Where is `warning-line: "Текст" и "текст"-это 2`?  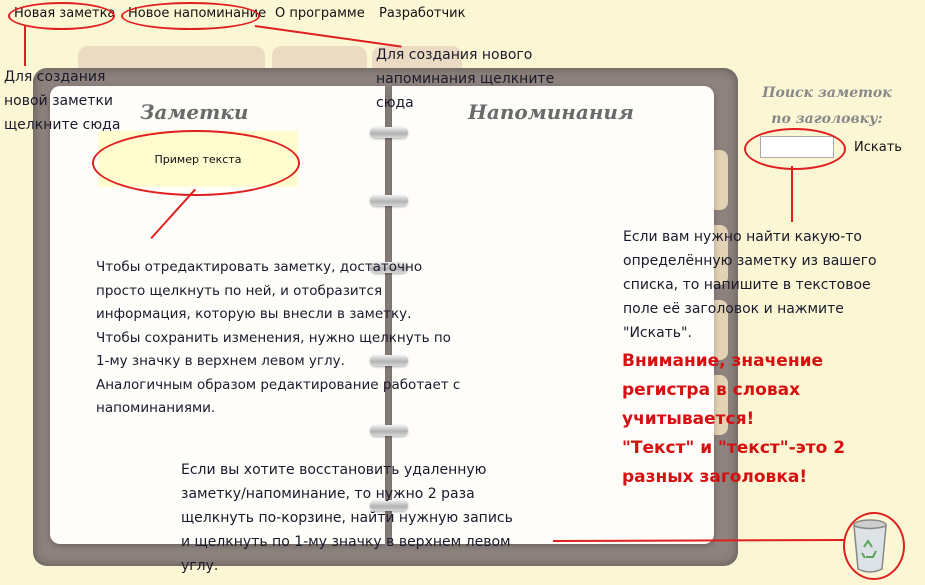
warning-line: "Текст" и "текст"-это 2 is located at coordinates (734, 448).